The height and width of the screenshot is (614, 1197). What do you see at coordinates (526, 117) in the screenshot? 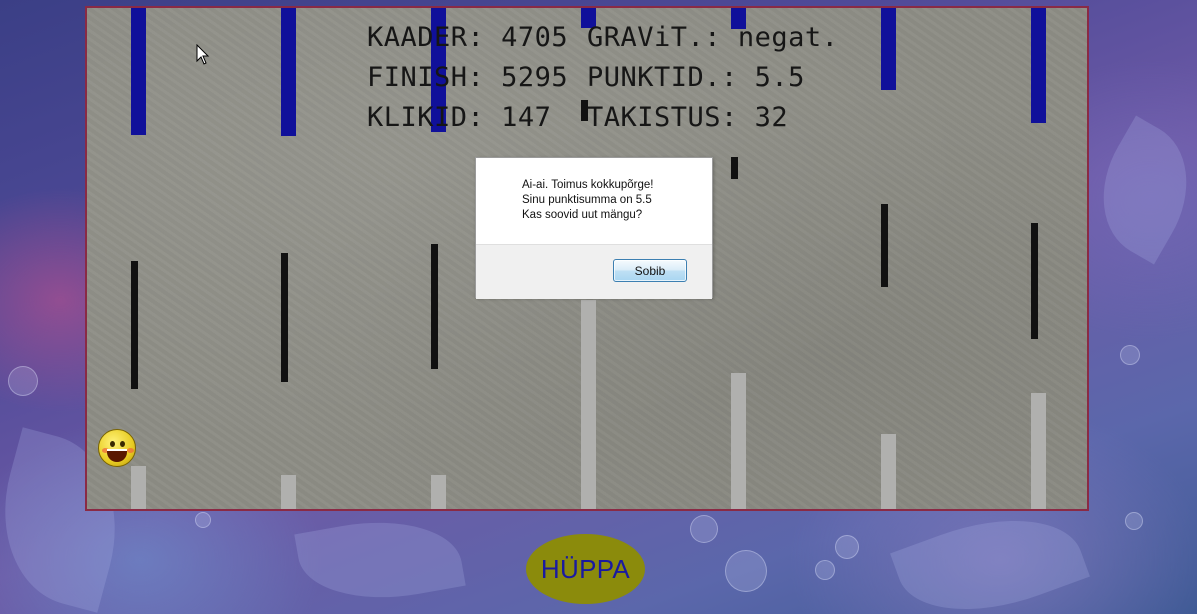
I see `clicks-value: 147` at bounding box center [526, 117].